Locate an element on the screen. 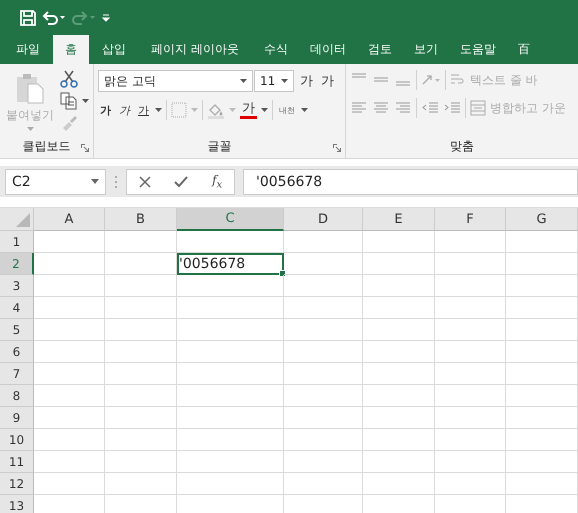 This screenshot has width=578, height=513. ribbon-tab: 도움말 is located at coordinates (477, 49).